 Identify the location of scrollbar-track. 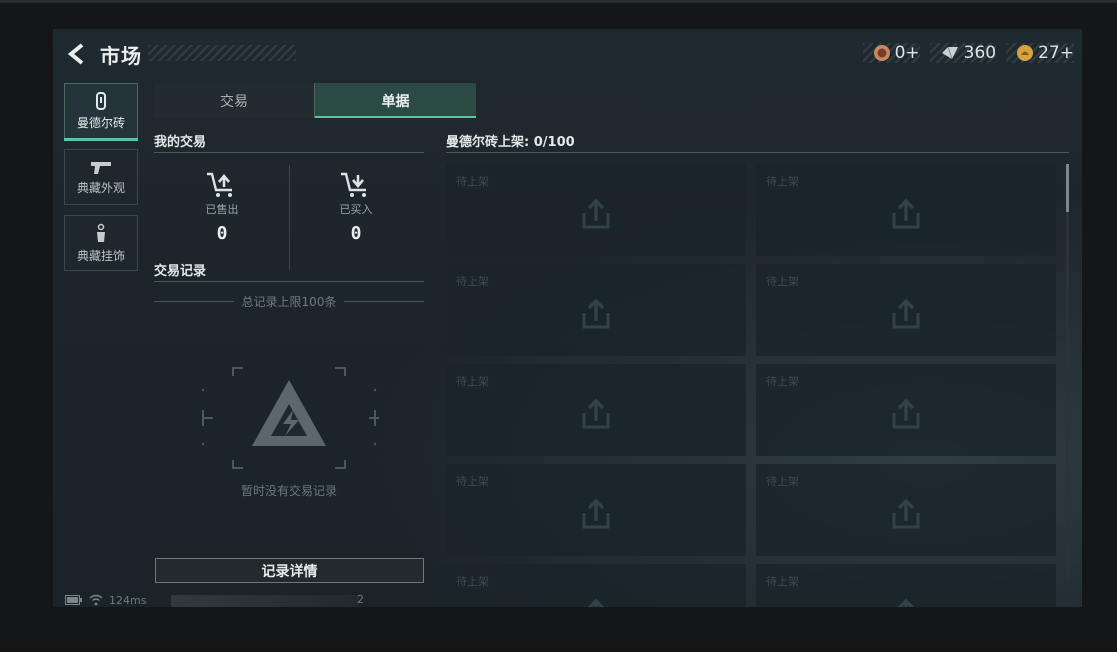
(1067, 373).